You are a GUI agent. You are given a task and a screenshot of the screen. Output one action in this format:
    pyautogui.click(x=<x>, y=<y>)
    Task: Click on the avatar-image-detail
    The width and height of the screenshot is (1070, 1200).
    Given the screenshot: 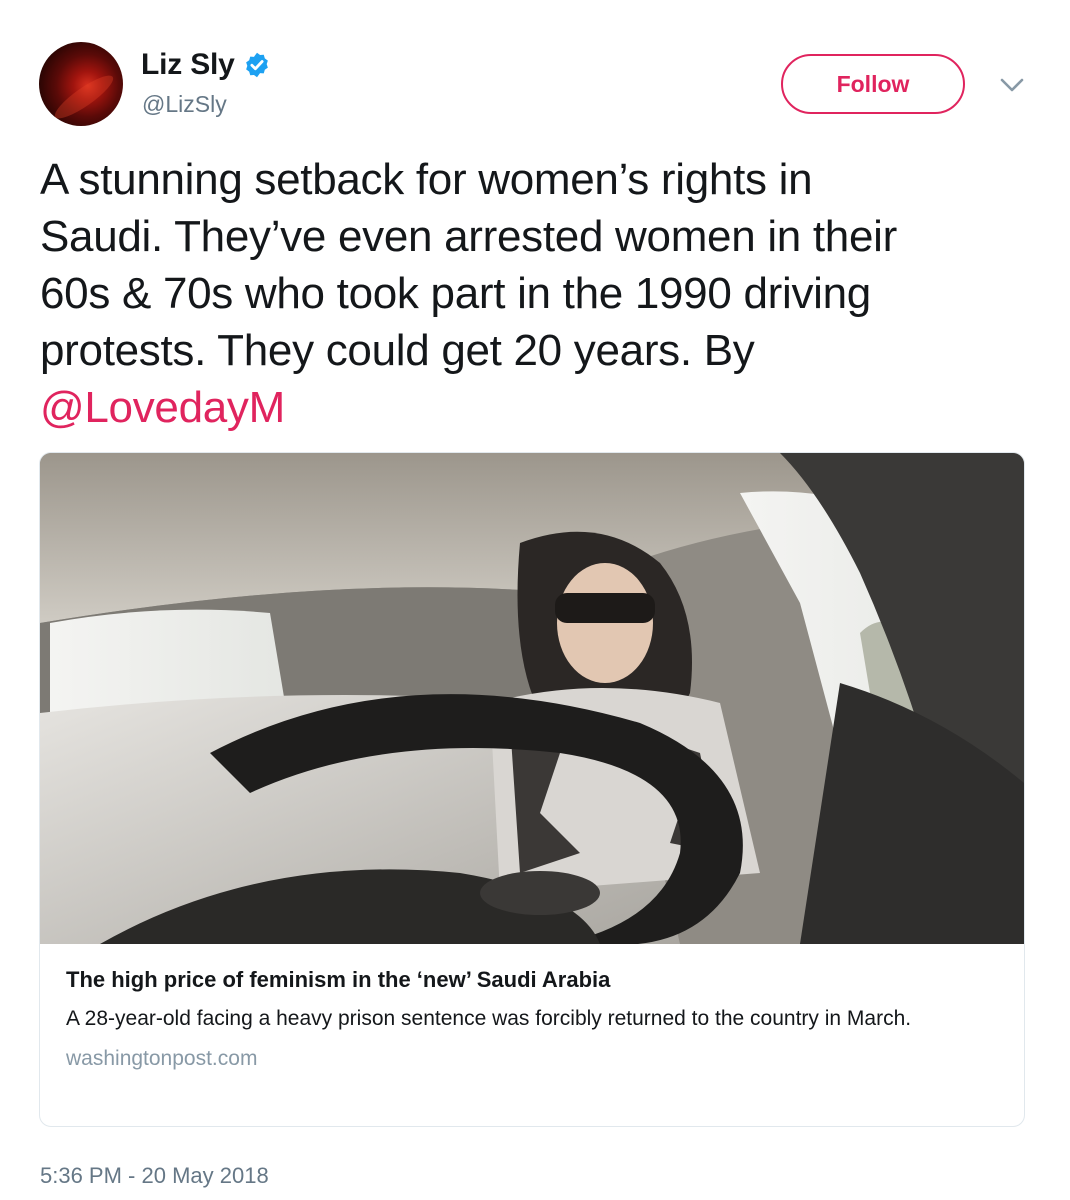 What is the action you would take?
    pyautogui.click(x=84, y=97)
    